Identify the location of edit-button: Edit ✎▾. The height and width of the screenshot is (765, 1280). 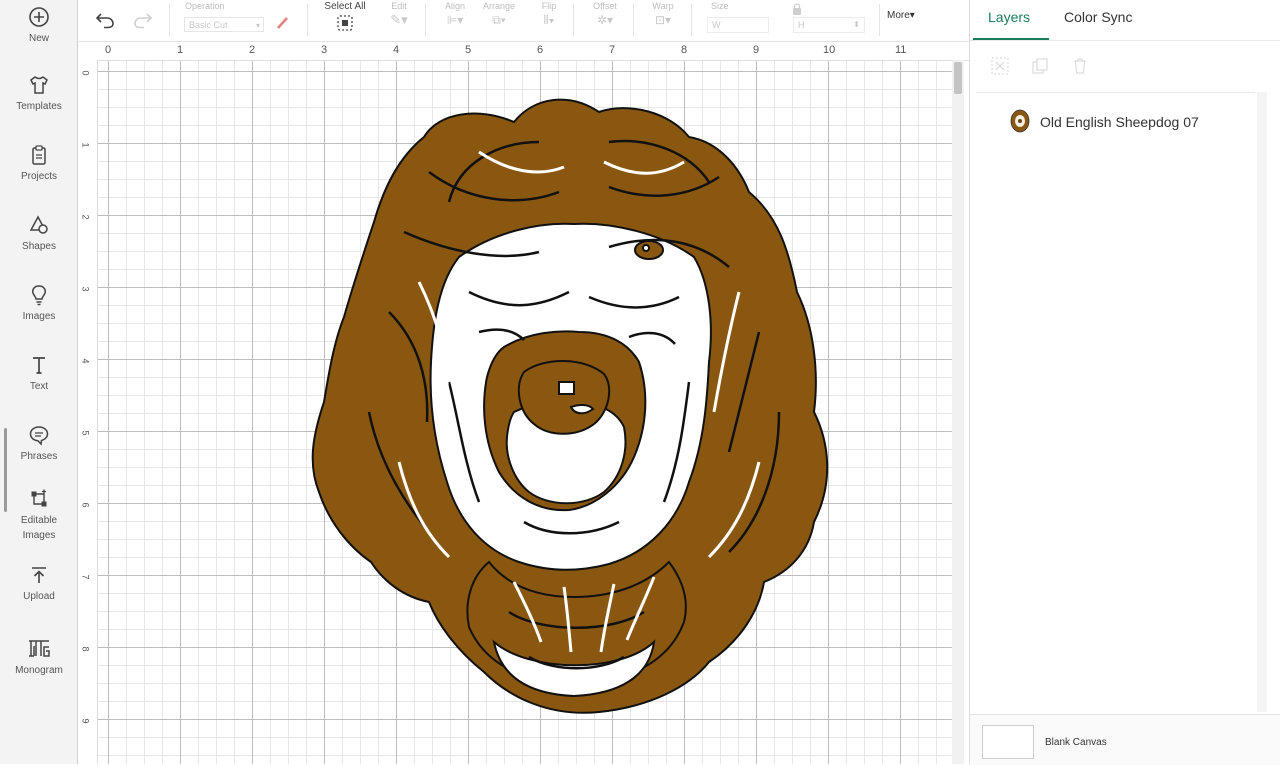
(399, 21).